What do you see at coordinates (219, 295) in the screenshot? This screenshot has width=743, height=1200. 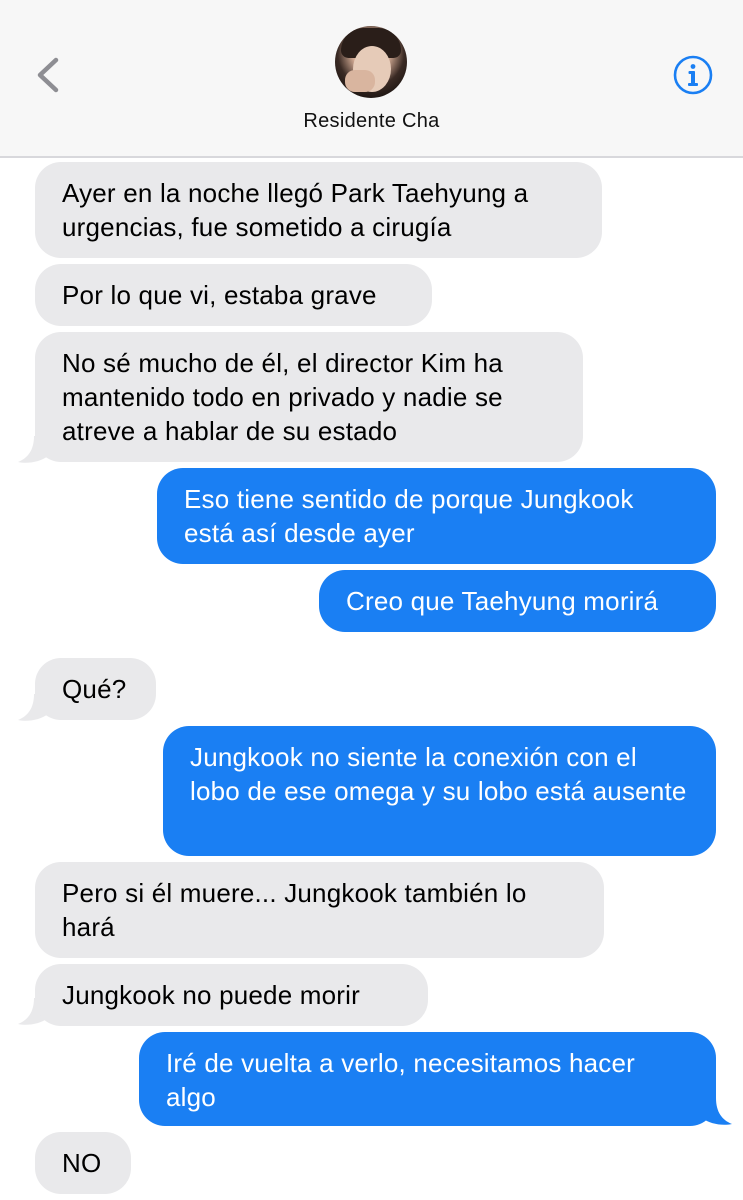 I see `message-text: Por lo que vi, estaba grave` at bounding box center [219, 295].